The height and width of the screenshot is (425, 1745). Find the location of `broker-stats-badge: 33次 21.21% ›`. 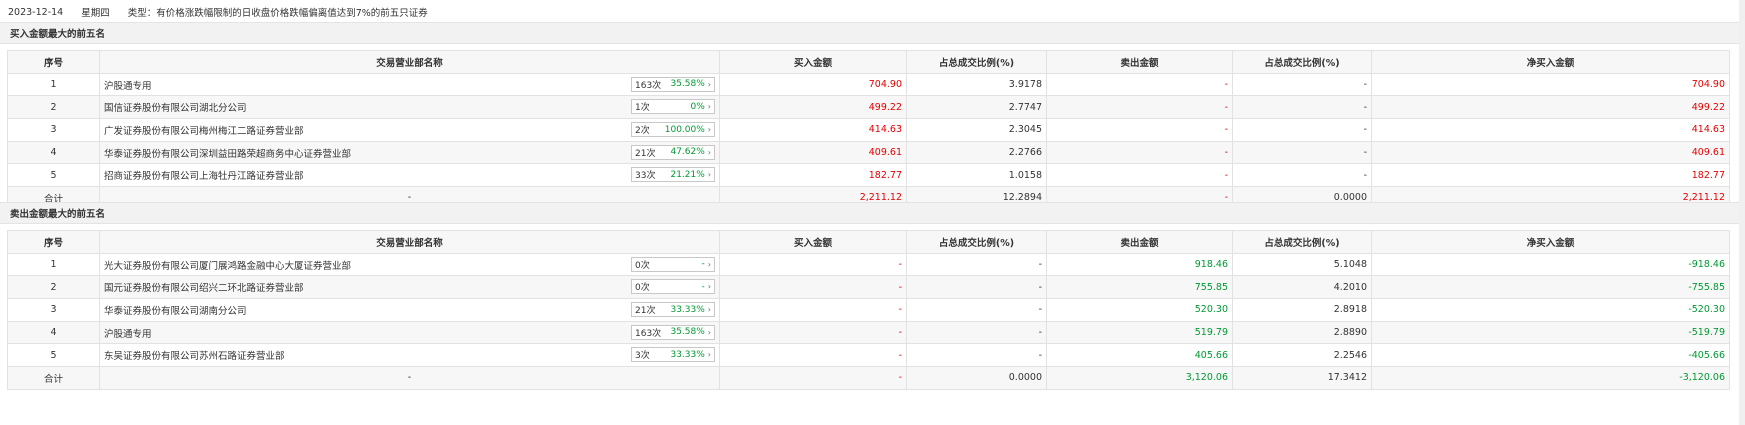

broker-stats-badge: 33次 21.21% › is located at coordinates (673, 175).